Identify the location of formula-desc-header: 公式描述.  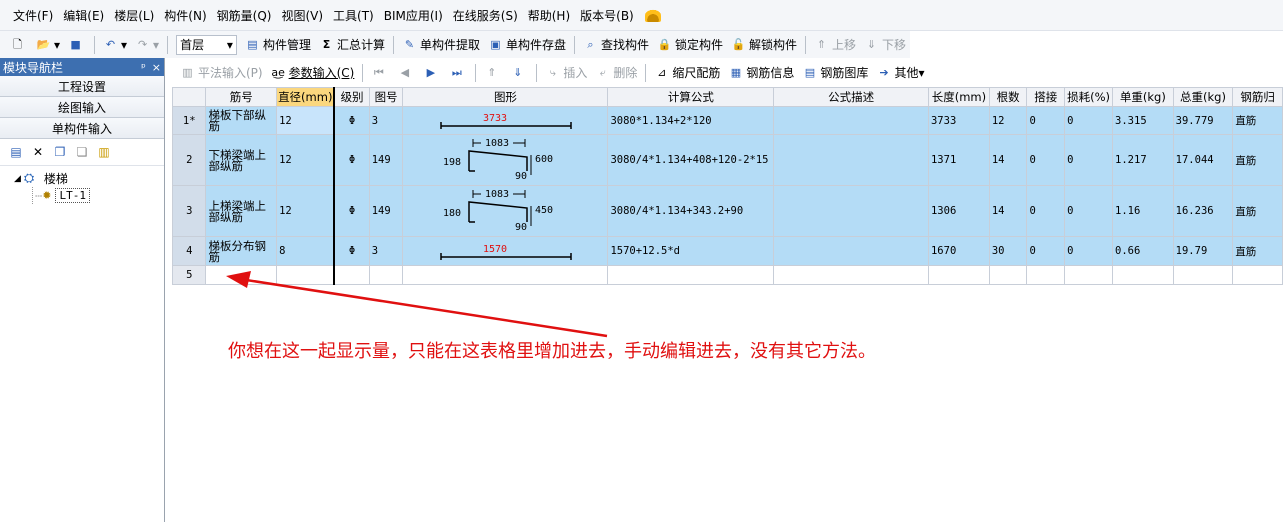
(851, 97).